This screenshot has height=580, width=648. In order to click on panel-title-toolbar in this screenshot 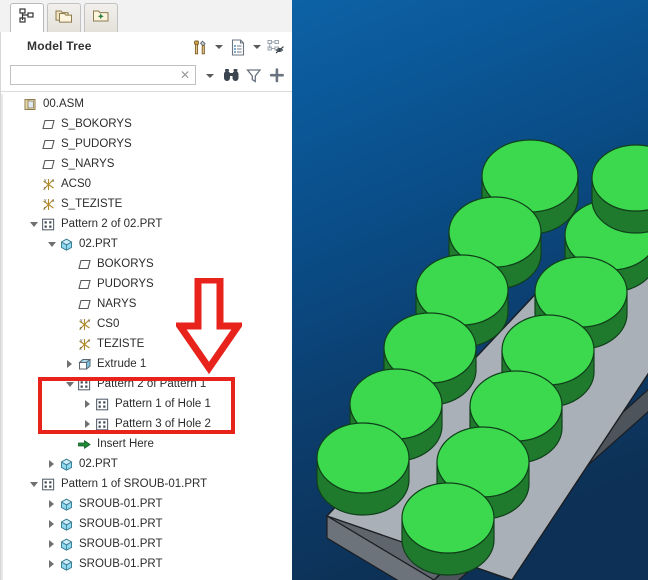, I will do `click(238, 47)`.